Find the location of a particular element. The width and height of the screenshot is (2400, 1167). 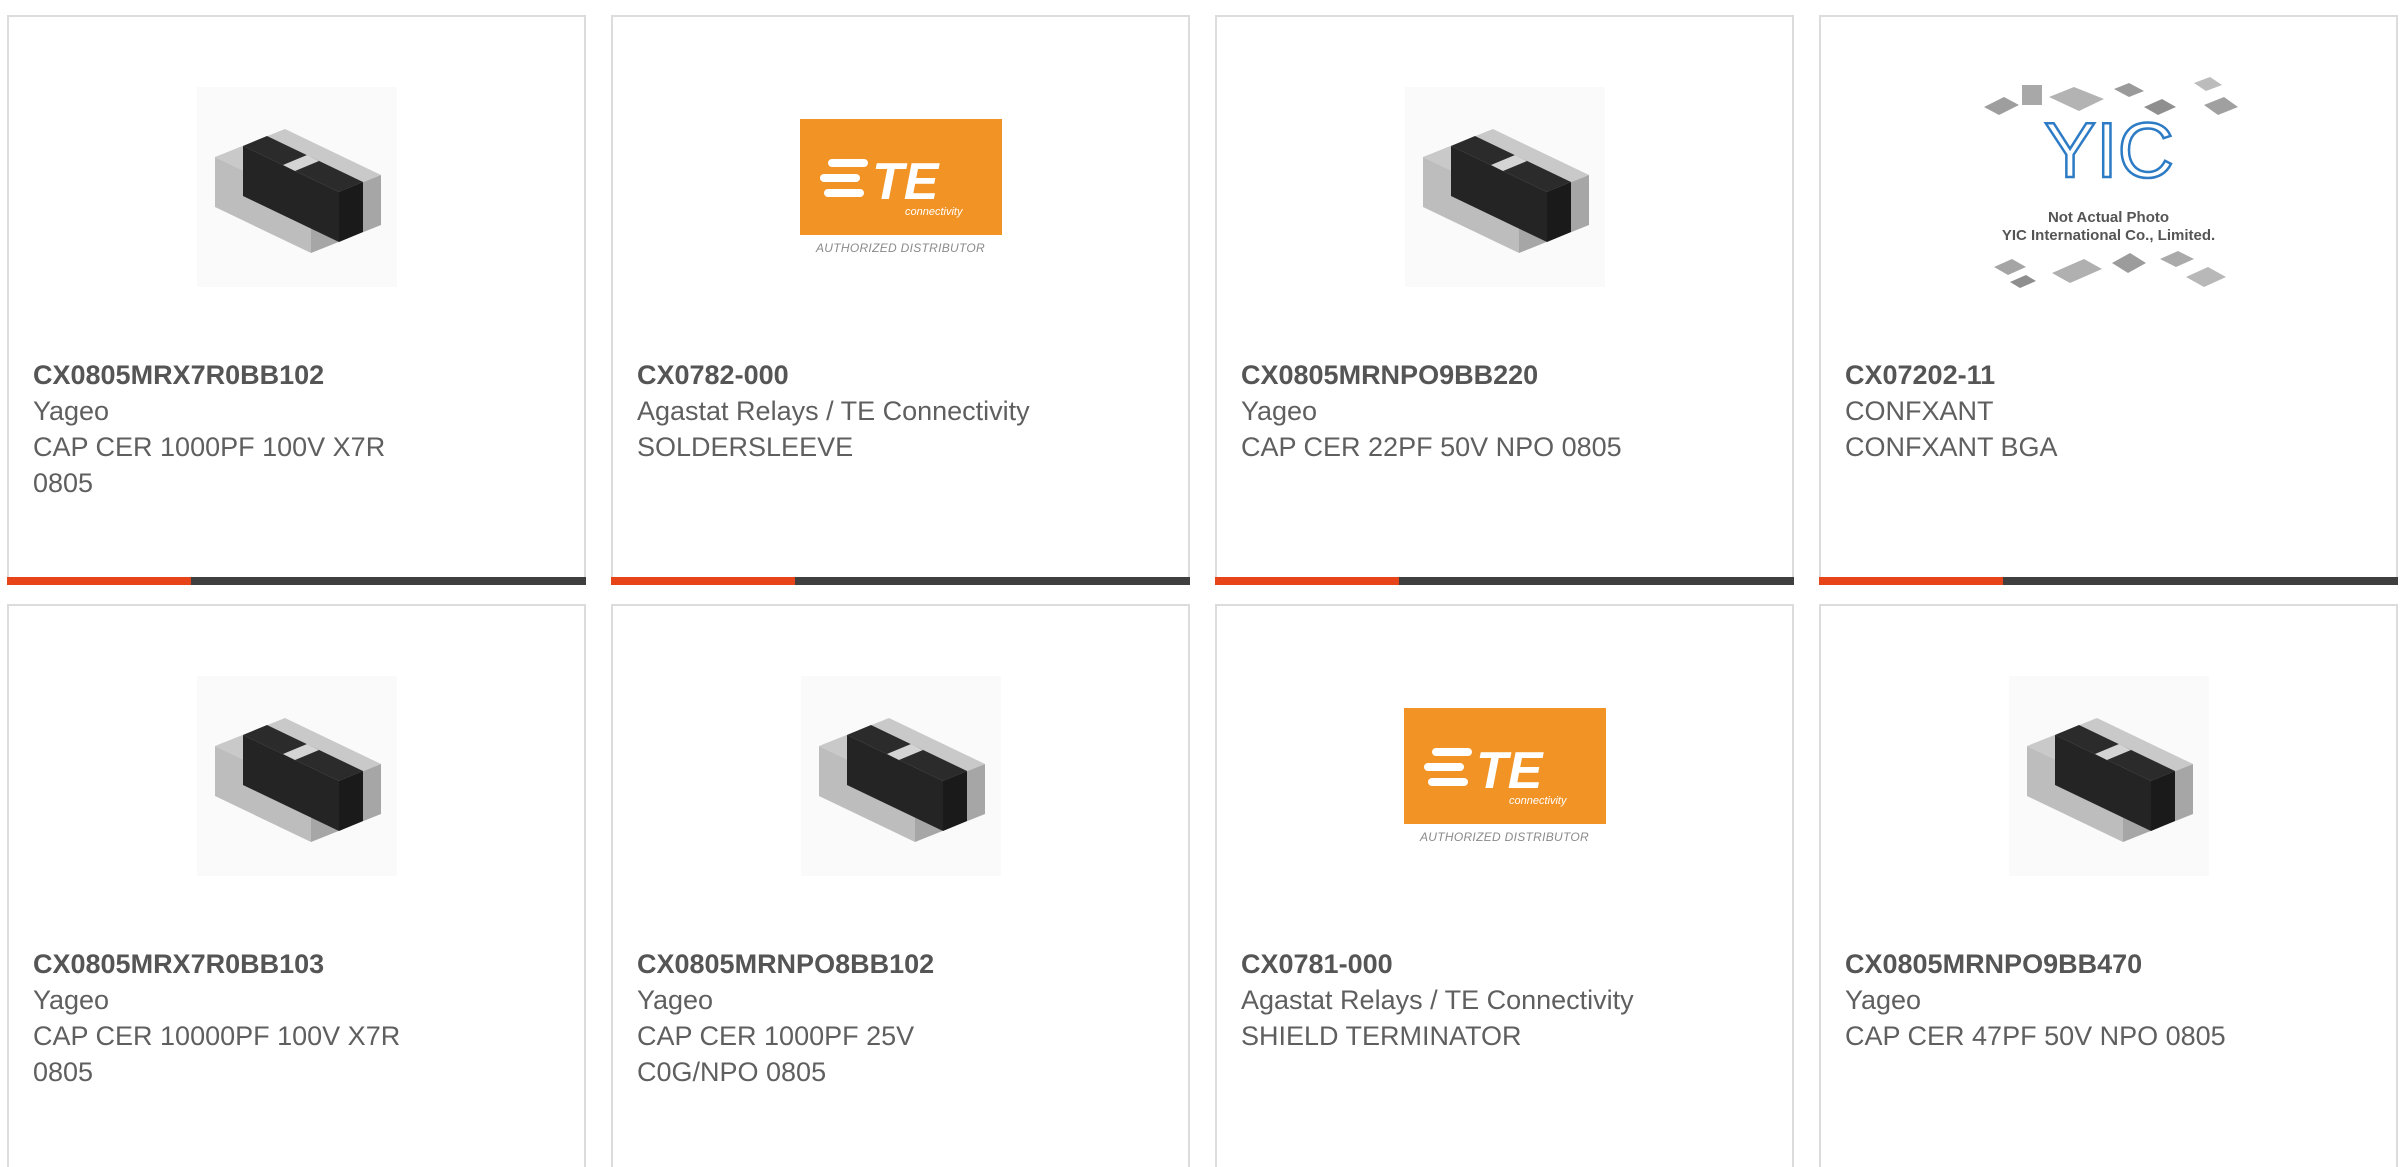

product-info: CX07202-11 CONFXANT CONFXANT BGA is located at coordinates (2108, 411).